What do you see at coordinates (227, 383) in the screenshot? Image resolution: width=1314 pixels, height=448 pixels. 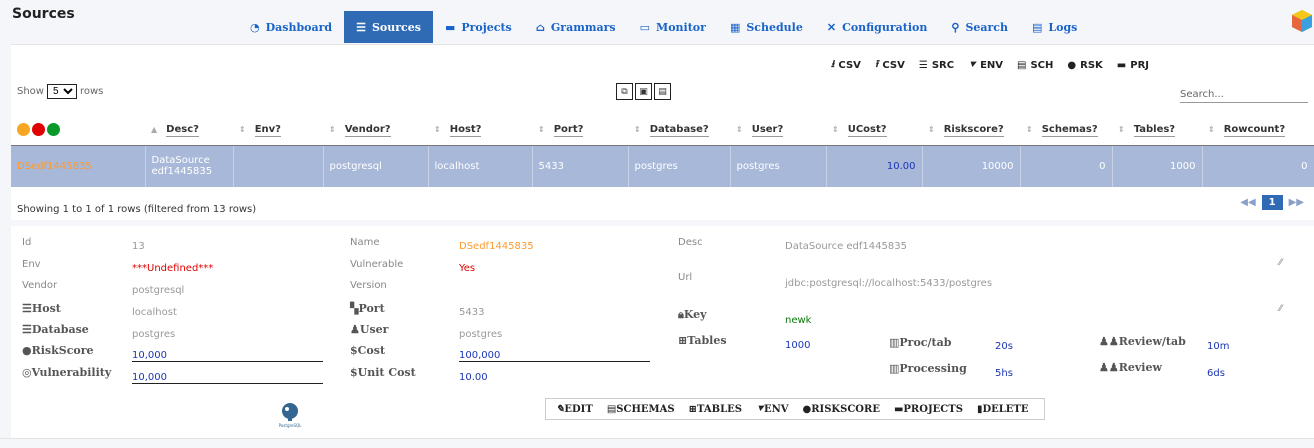 I see `vulnerability-underline` at bounding box center [227, 383].